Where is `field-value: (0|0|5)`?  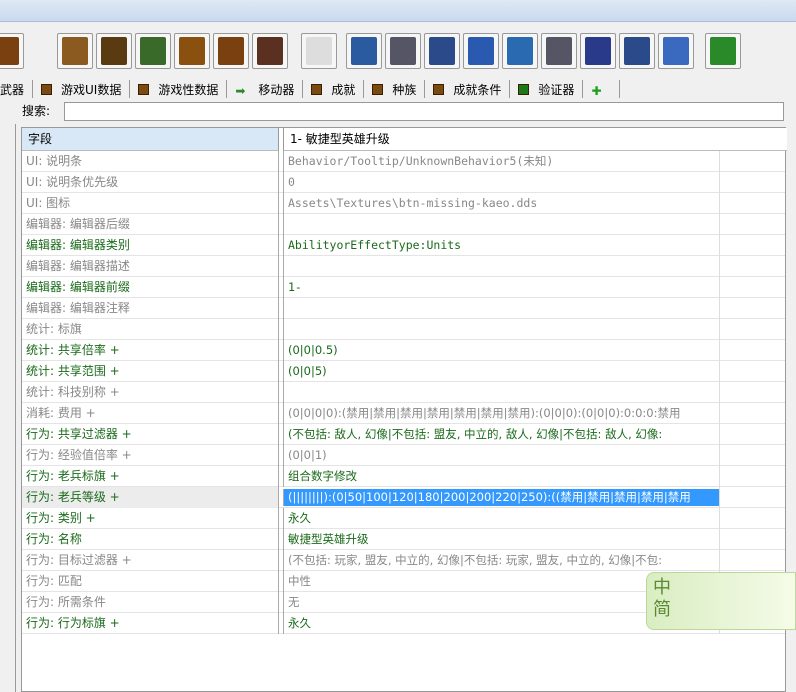
field-value: (0|0|5) is located at coordinates (501, 371).